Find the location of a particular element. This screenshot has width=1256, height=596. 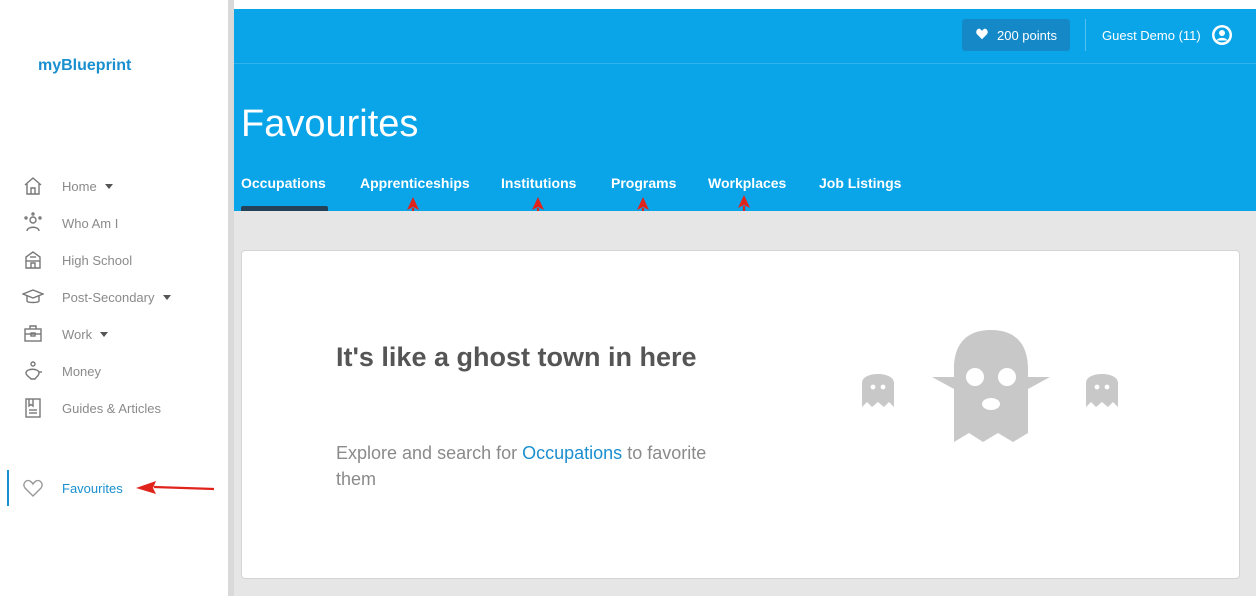

briefcase-icon is located at coordinates (33, 334).